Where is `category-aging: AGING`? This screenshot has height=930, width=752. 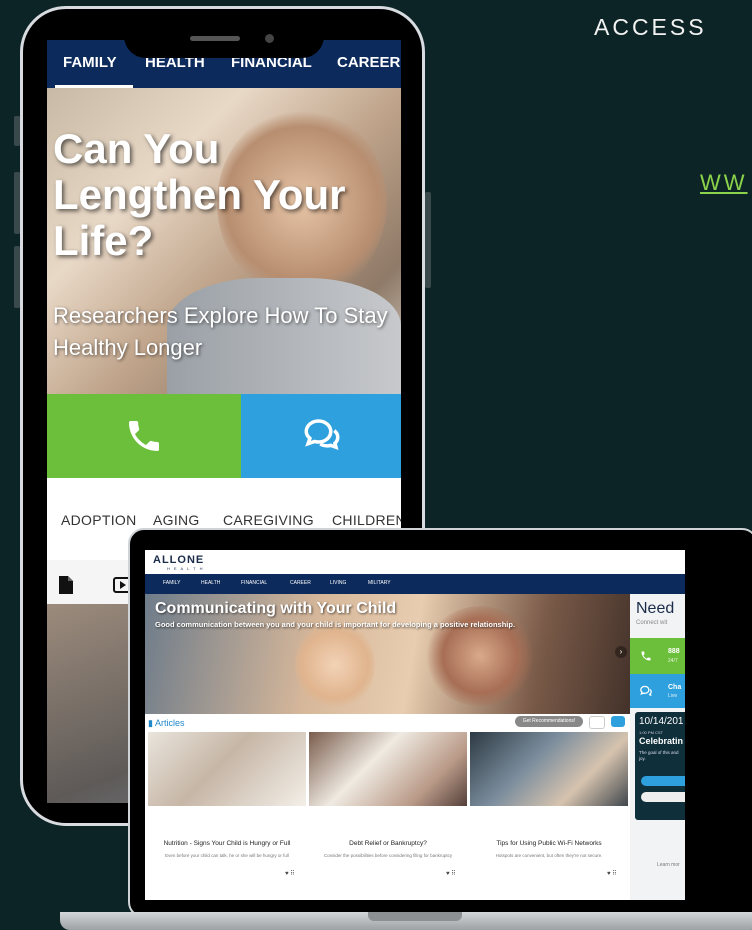
category-aging: AGING is located at coordinates (176, 520).